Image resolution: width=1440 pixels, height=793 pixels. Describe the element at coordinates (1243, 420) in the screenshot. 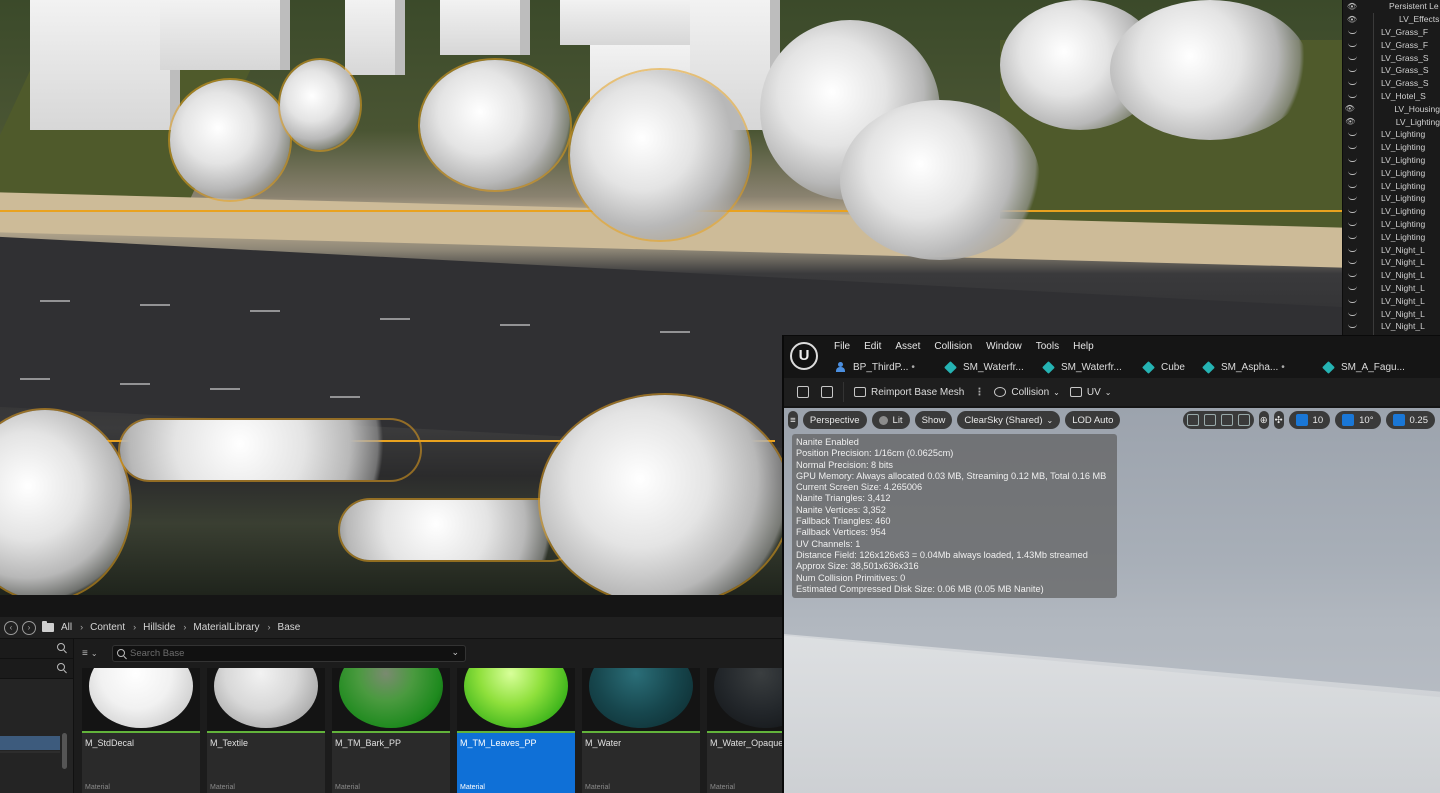

I see `scale-icon` at that location.